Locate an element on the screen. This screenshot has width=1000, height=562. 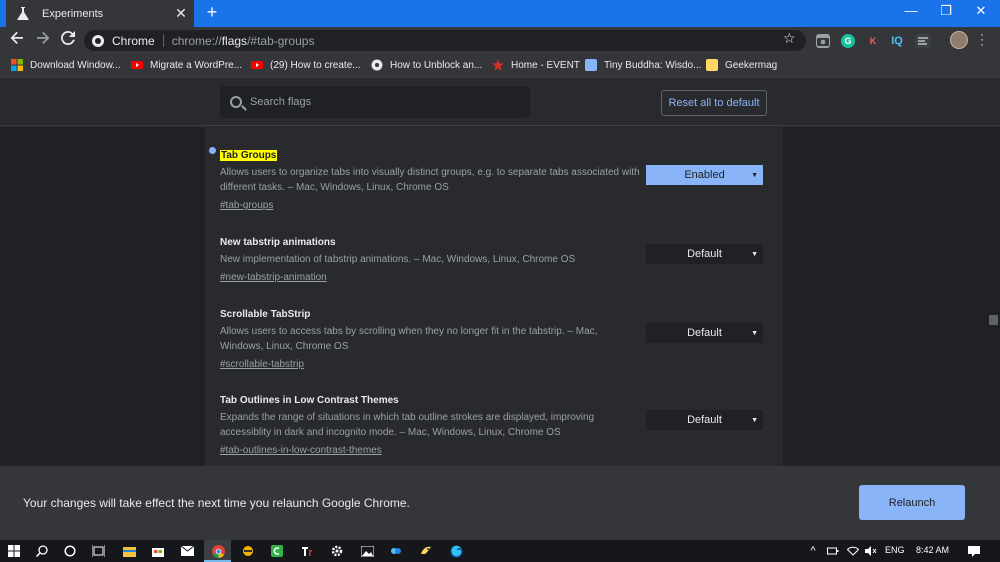
bookmark-item: Home - EVENT is located at coordinates (536, 65).